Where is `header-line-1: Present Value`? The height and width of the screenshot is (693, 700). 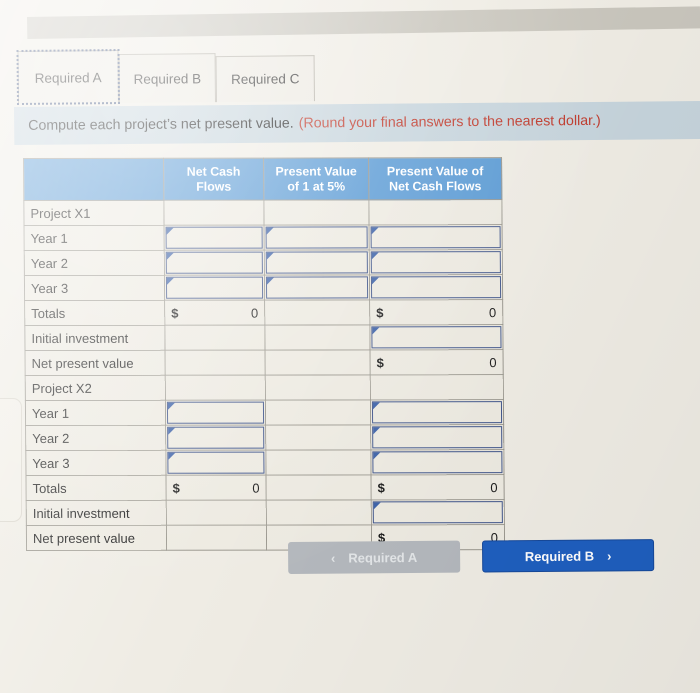
header-line-1: Present Value is located at coordinates (316, 171).